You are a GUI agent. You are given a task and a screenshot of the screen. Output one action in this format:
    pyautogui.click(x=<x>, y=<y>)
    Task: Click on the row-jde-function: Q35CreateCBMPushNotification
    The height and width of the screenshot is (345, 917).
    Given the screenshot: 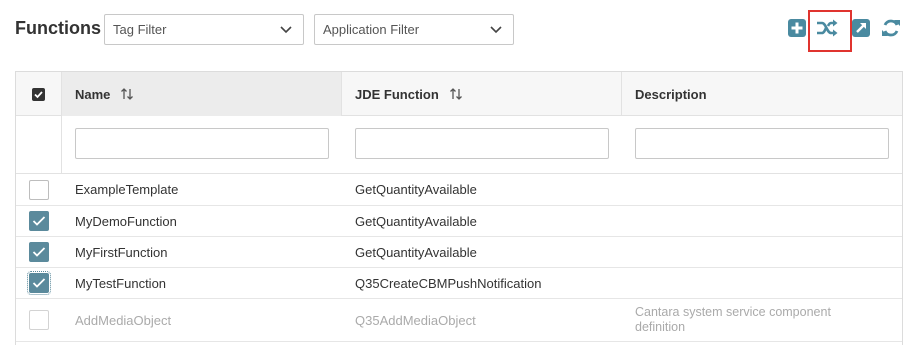 What is the action you would take?
    pyautogui.click(x=448, y=283)
    